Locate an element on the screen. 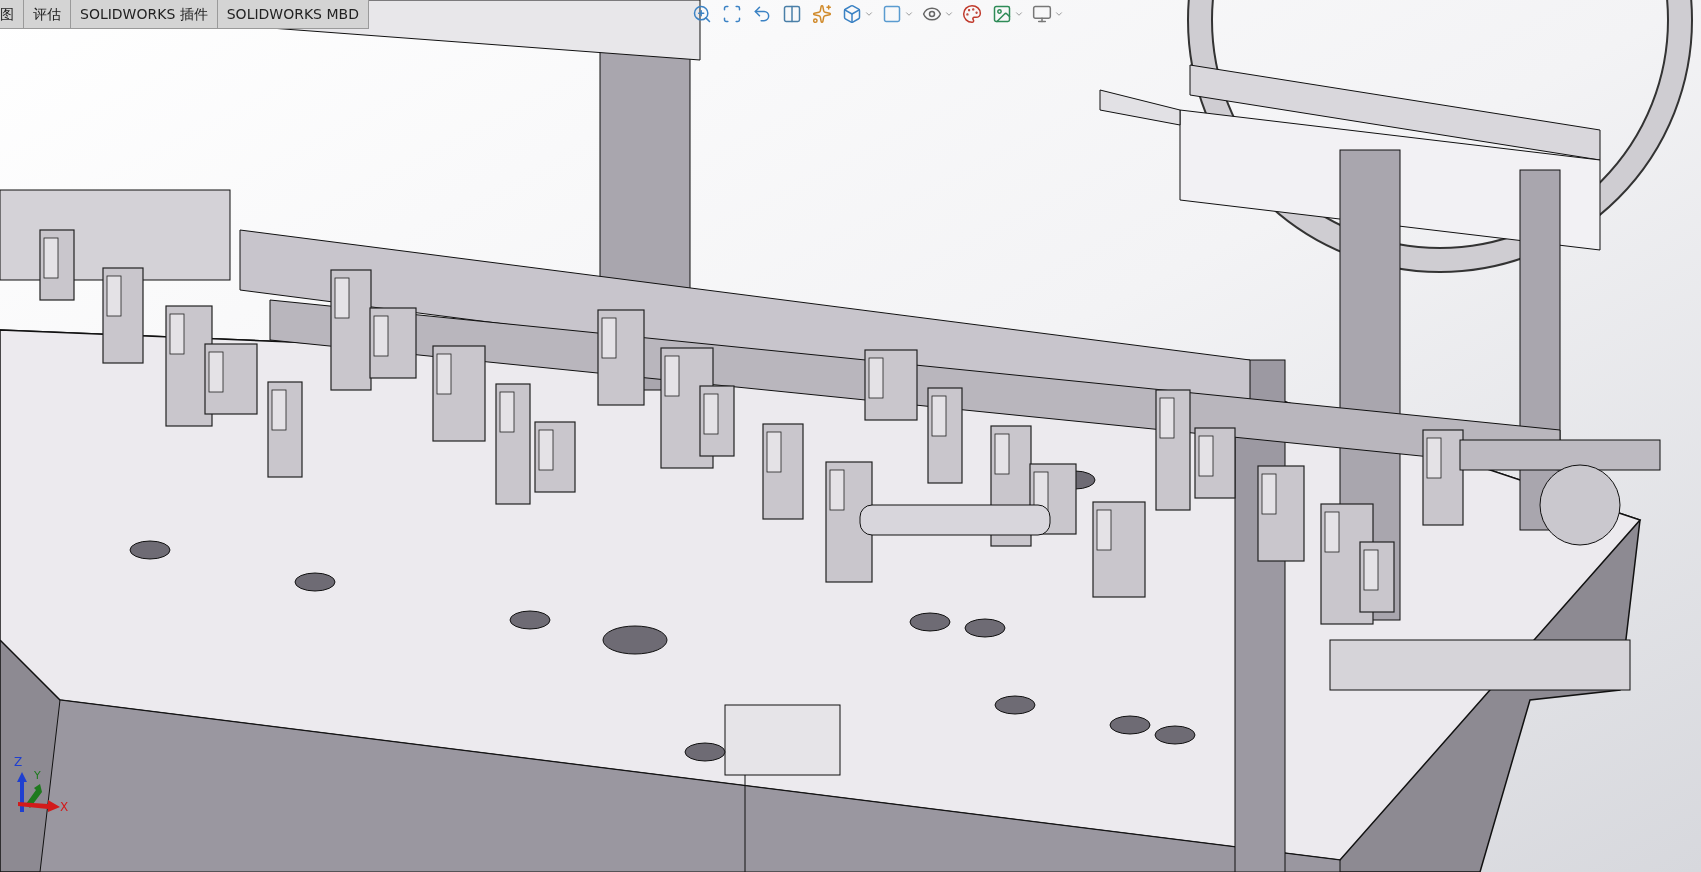 This screenshot has height=872, width=1701. ribbon-tab: 图 is located at coordinates (12, 14).